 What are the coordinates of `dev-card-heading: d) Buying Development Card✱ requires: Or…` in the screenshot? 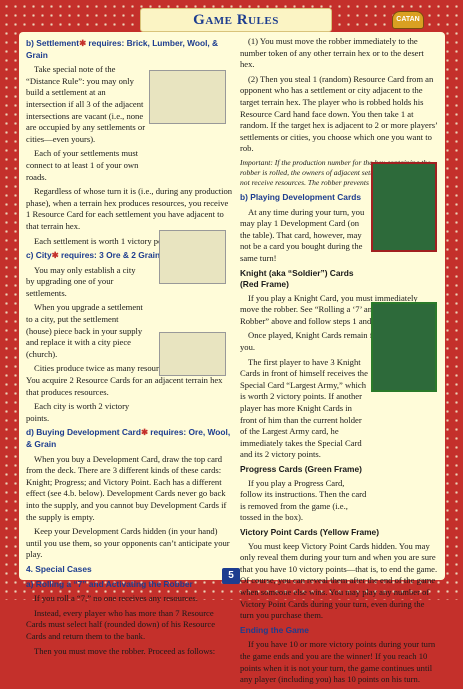 It's located at (128, 438).